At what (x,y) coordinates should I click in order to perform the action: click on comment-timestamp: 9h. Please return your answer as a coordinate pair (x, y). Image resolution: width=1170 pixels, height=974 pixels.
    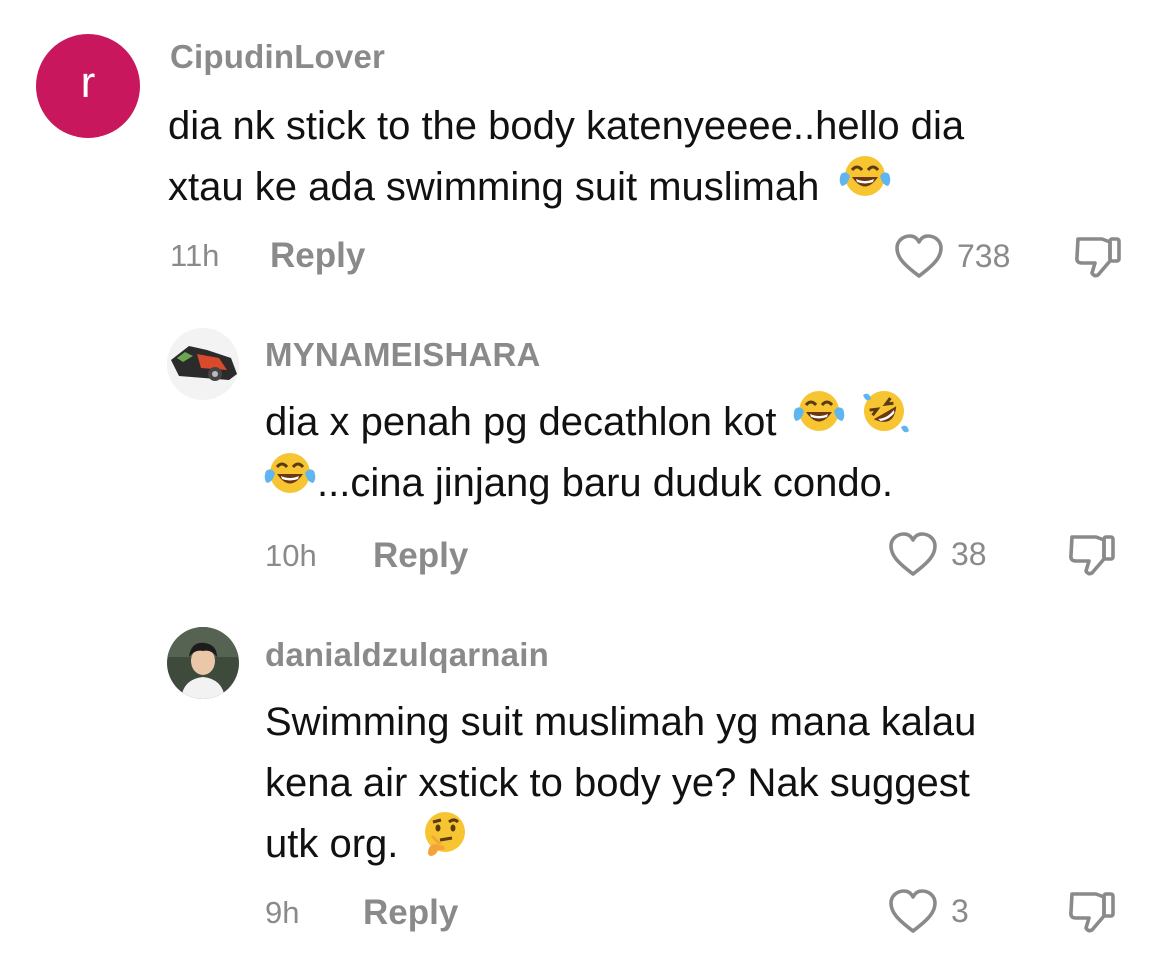
    Looking at the image, I should click on (282, 912).